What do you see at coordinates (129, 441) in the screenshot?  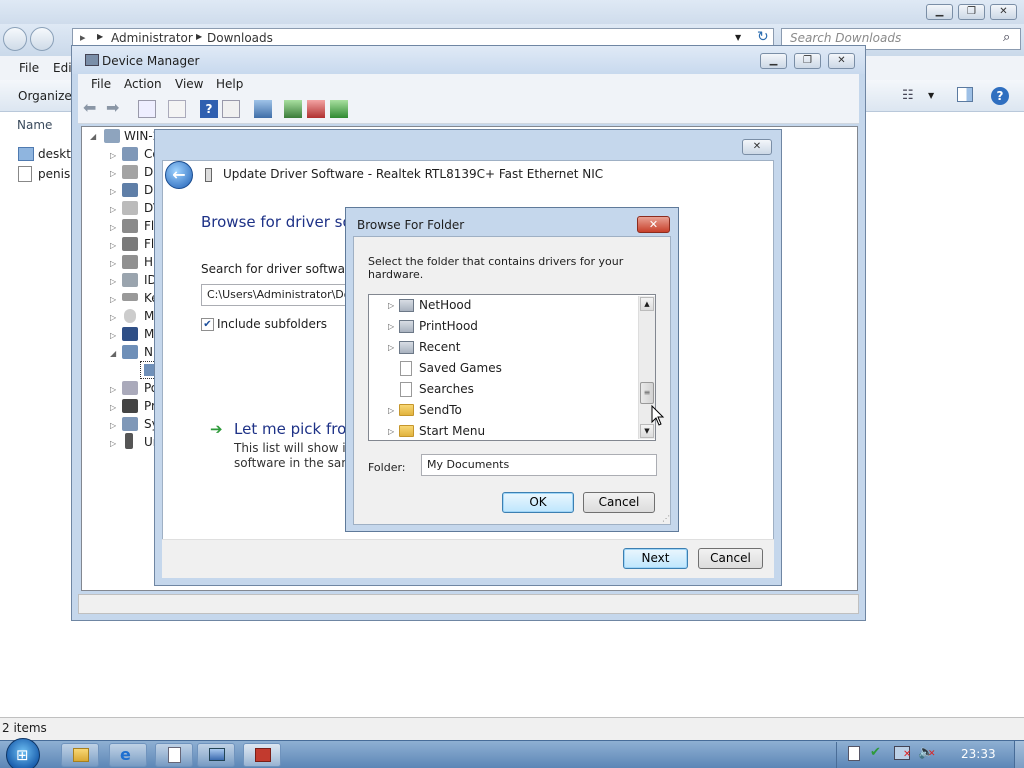 I see `usb-icon` at bounding box center [129, 441].